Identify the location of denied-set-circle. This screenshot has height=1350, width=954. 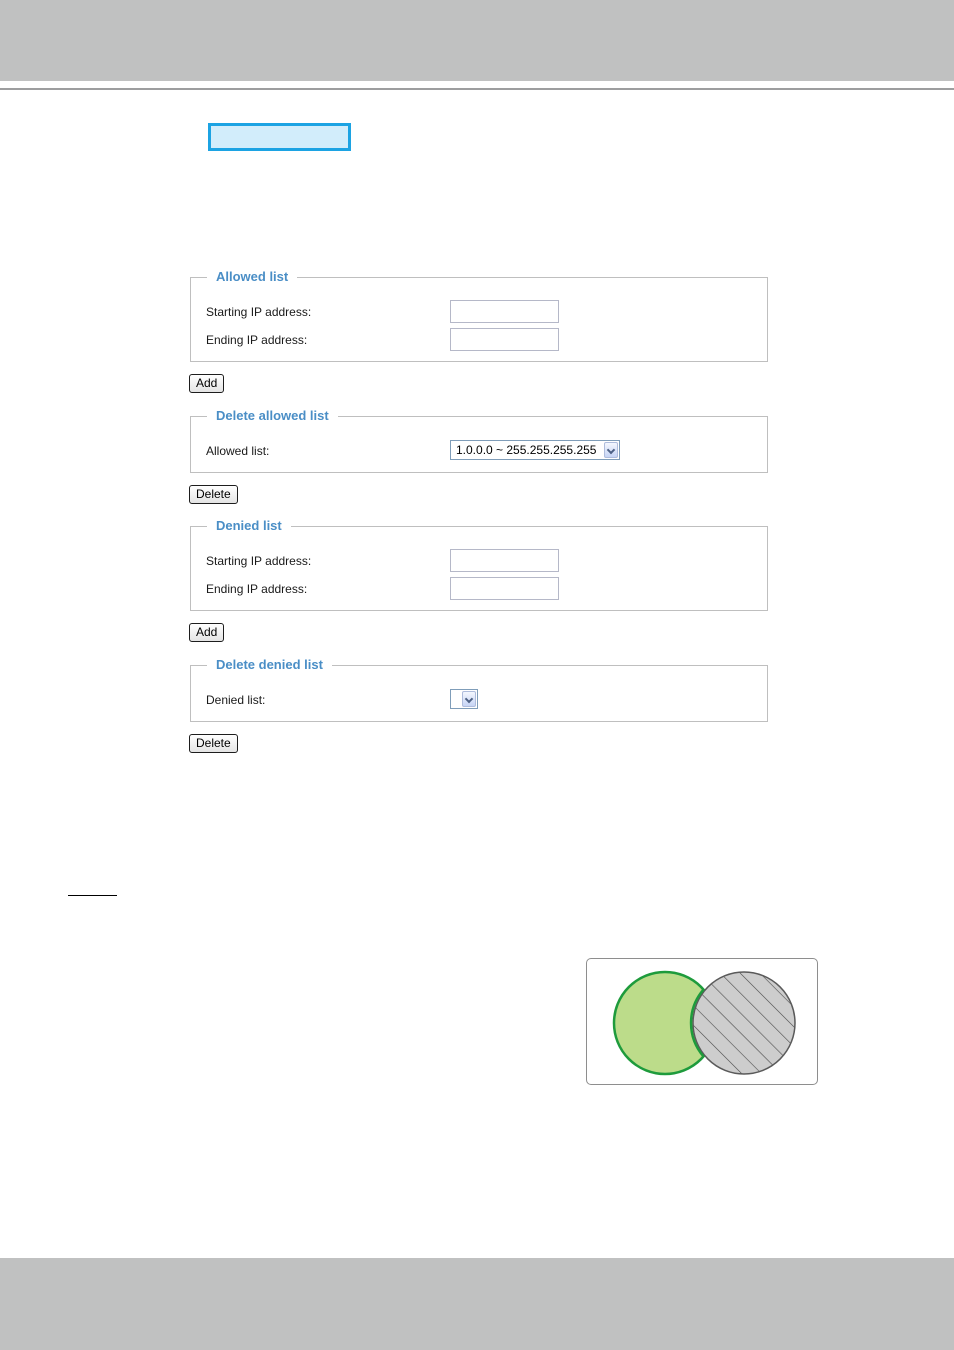
(744, 1023).